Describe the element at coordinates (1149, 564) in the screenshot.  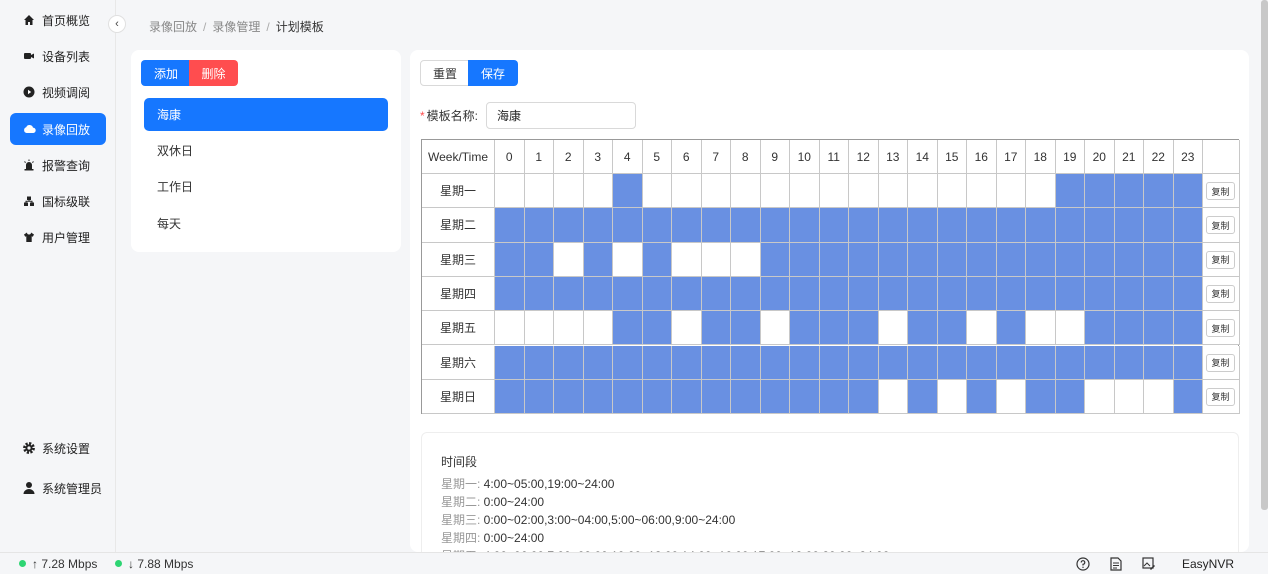
I see `image-edit-icon` at that location.